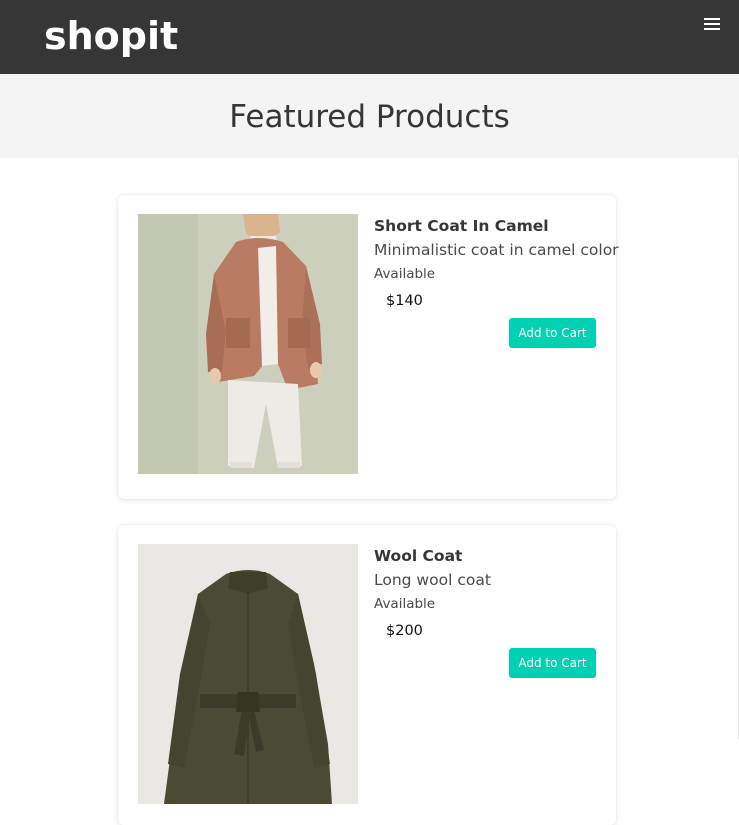 The width and height of the screenshot is (739, 825). I want to click on hero-section: Featured Products, so click(369, 116).